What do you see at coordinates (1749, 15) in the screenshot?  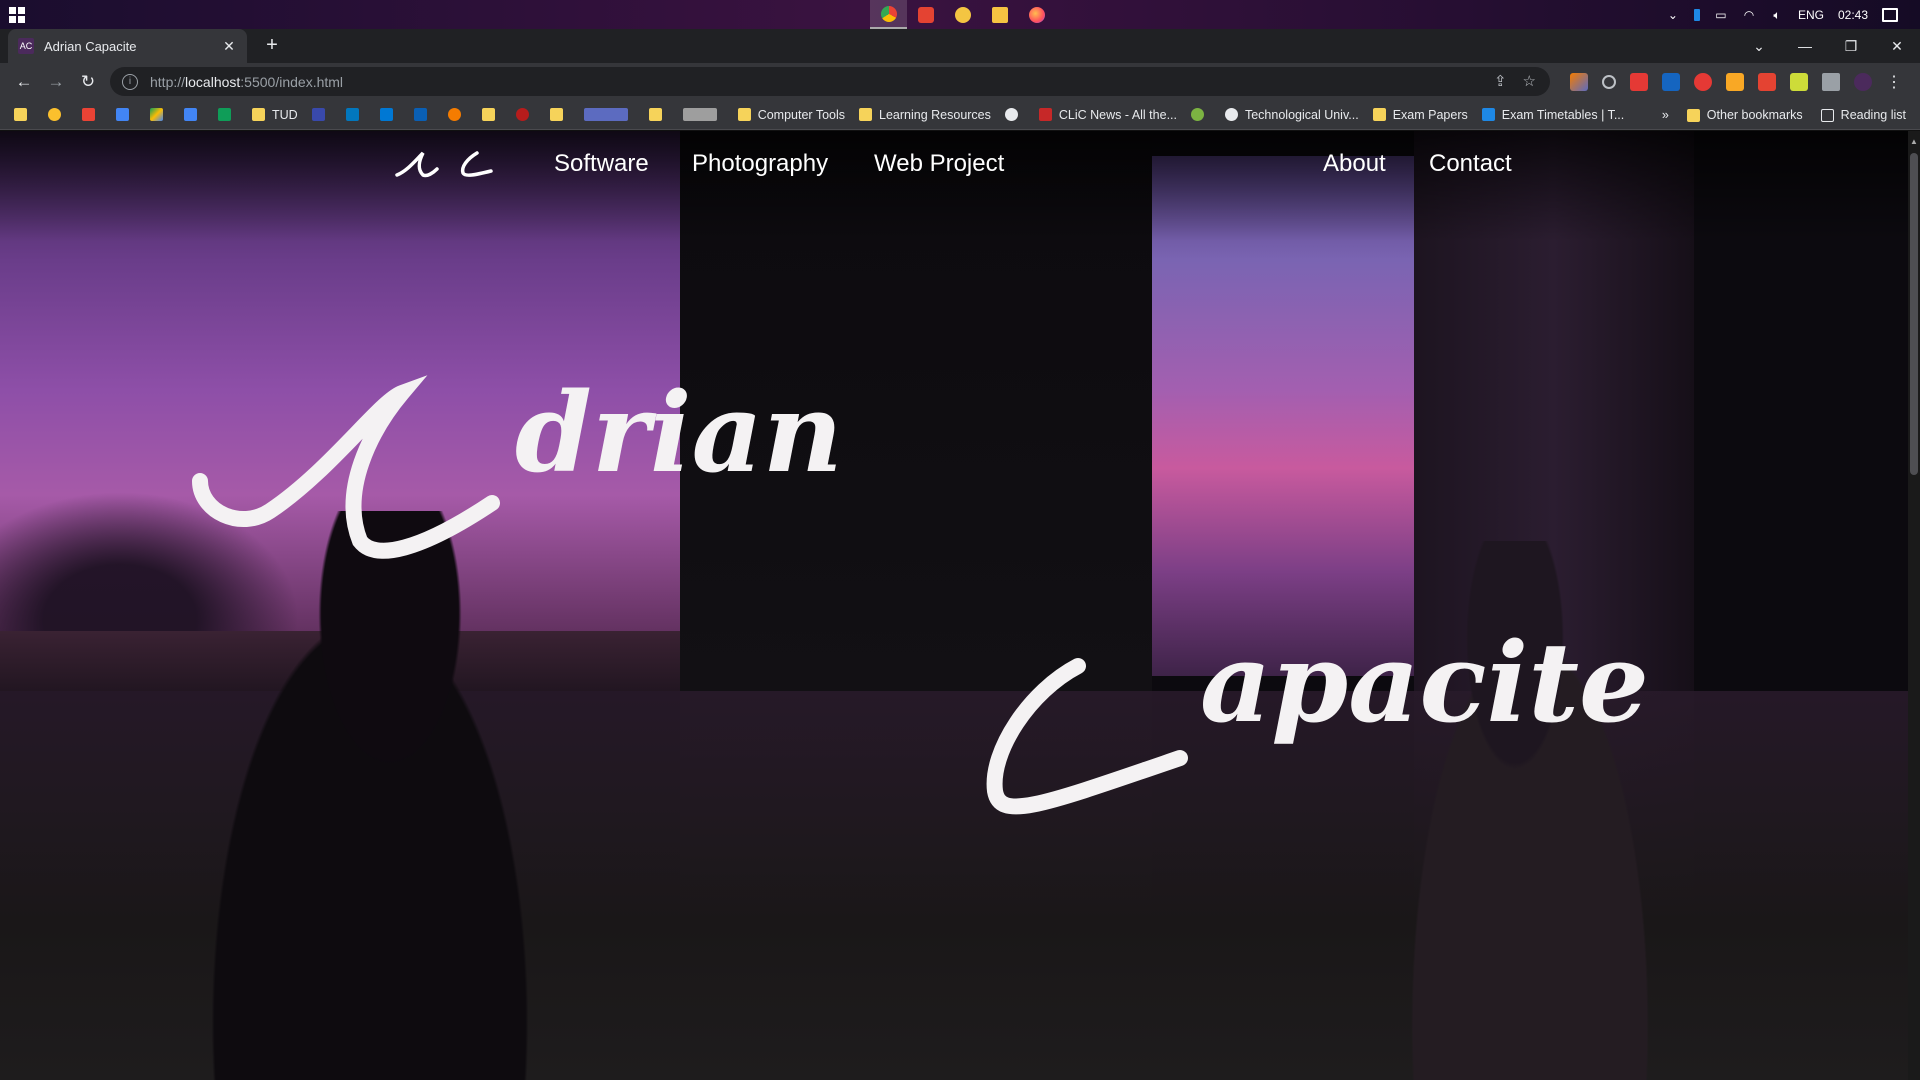 I see `wifi-icon: ◠` at bounding box center [1749, 15].